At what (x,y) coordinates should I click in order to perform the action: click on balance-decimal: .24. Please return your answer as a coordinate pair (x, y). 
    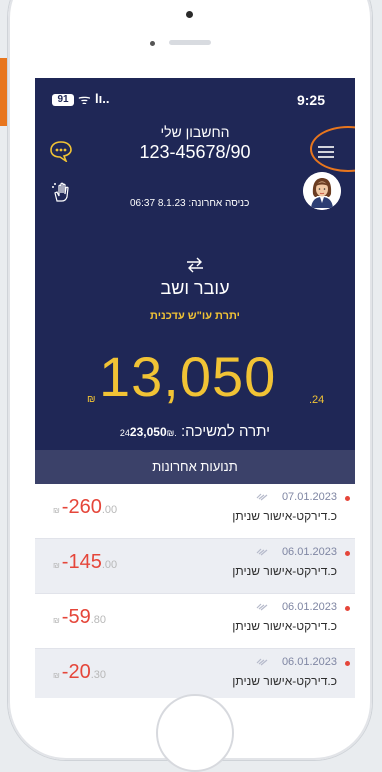
    Looking at the image, I should click on (317, 400).